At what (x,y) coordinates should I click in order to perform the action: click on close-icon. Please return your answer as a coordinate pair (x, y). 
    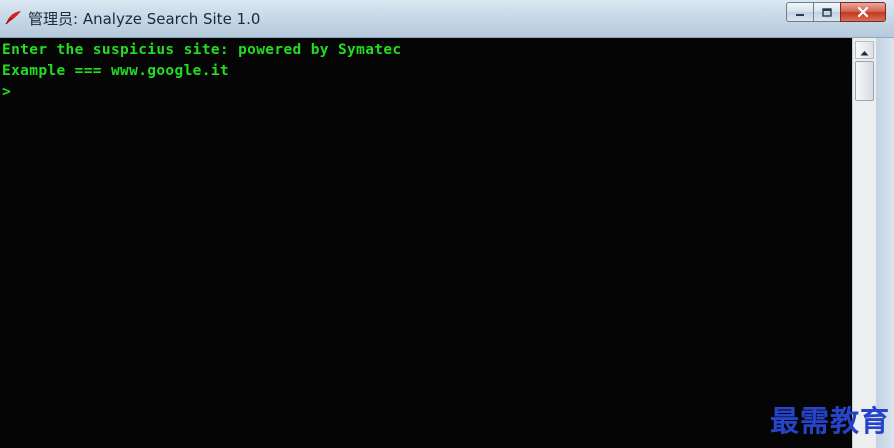
    Looking at the image, I should click on (863, 12).